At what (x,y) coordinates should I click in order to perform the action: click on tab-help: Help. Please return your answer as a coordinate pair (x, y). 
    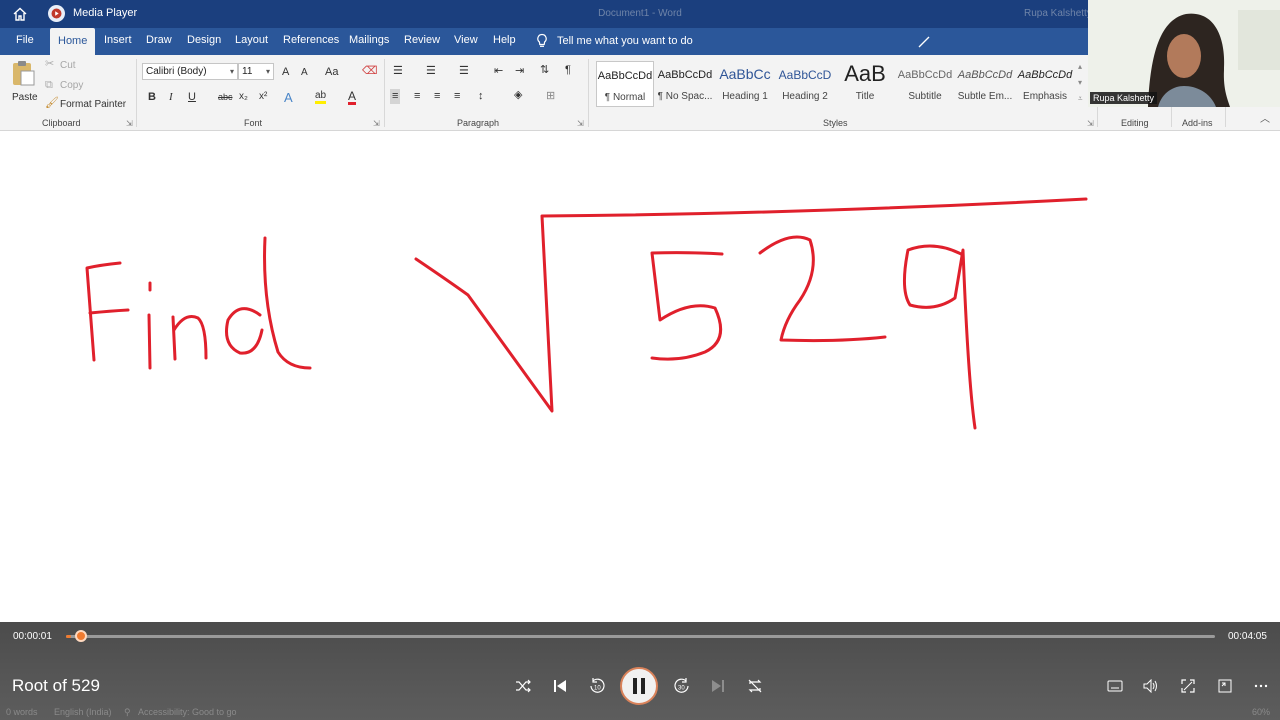
    Looking at the image, I should click on (504, 40).